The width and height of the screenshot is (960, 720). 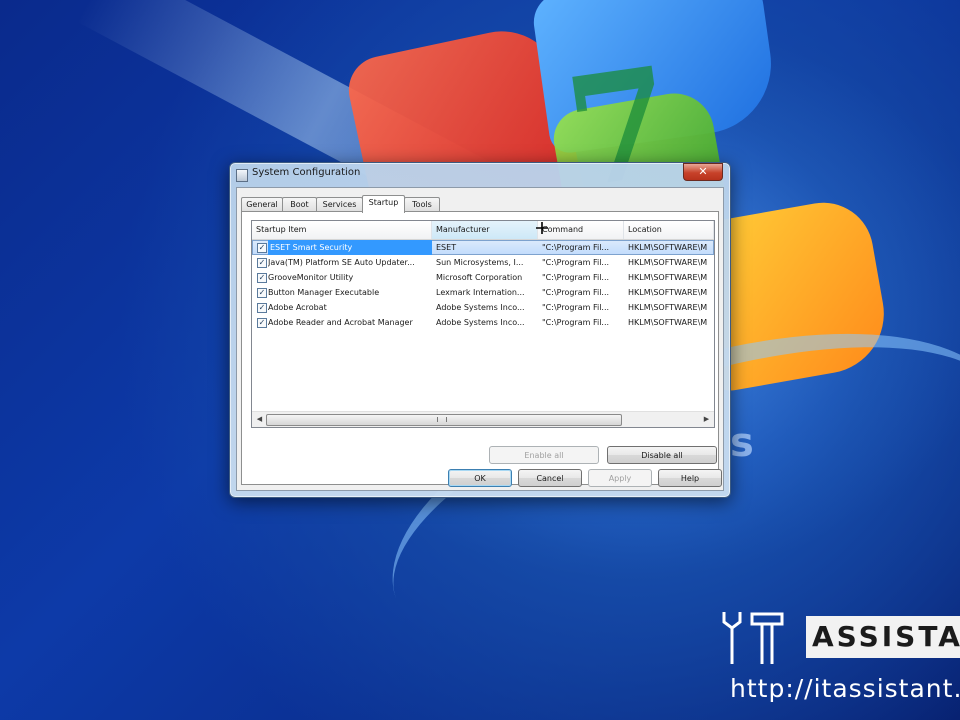 What do you see at coordinates (480, 174) in the screenshot?
I see `dialog-titlebar: System Configuration ✕` at bounding box center [480, 174].